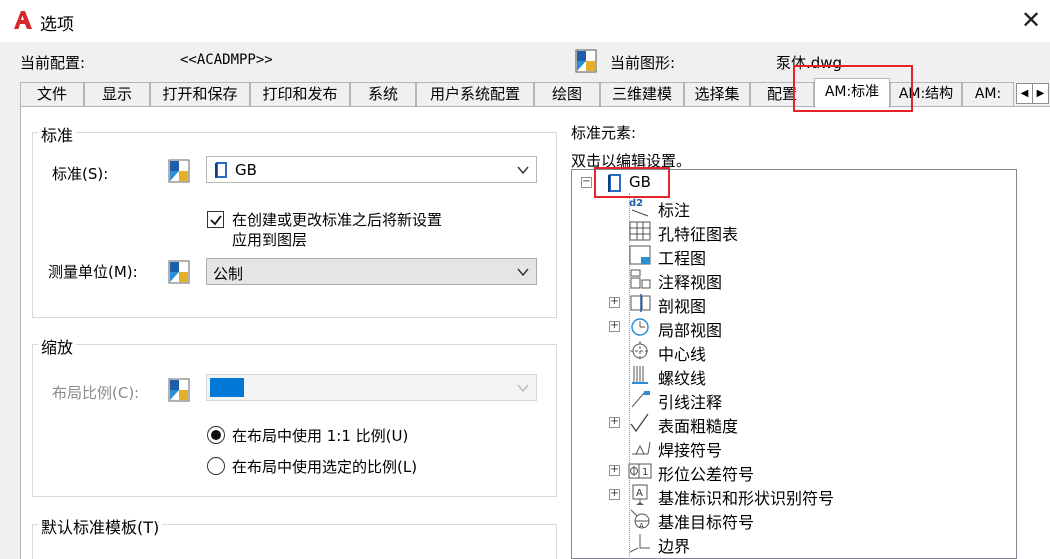  Describe the element at coordinates (614, 326) in the screenshot. I see `expand-detail-view-icon: +` at that location.